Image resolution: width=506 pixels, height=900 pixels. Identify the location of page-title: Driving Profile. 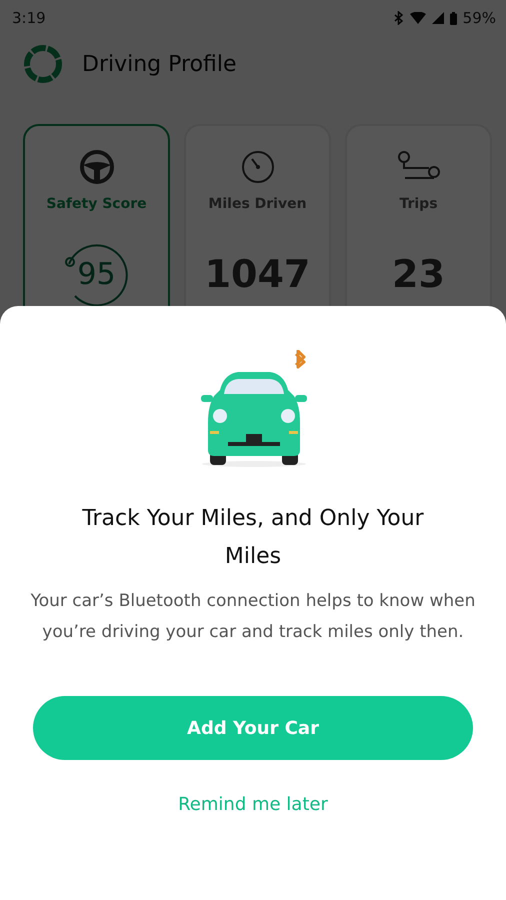
(159, 64).